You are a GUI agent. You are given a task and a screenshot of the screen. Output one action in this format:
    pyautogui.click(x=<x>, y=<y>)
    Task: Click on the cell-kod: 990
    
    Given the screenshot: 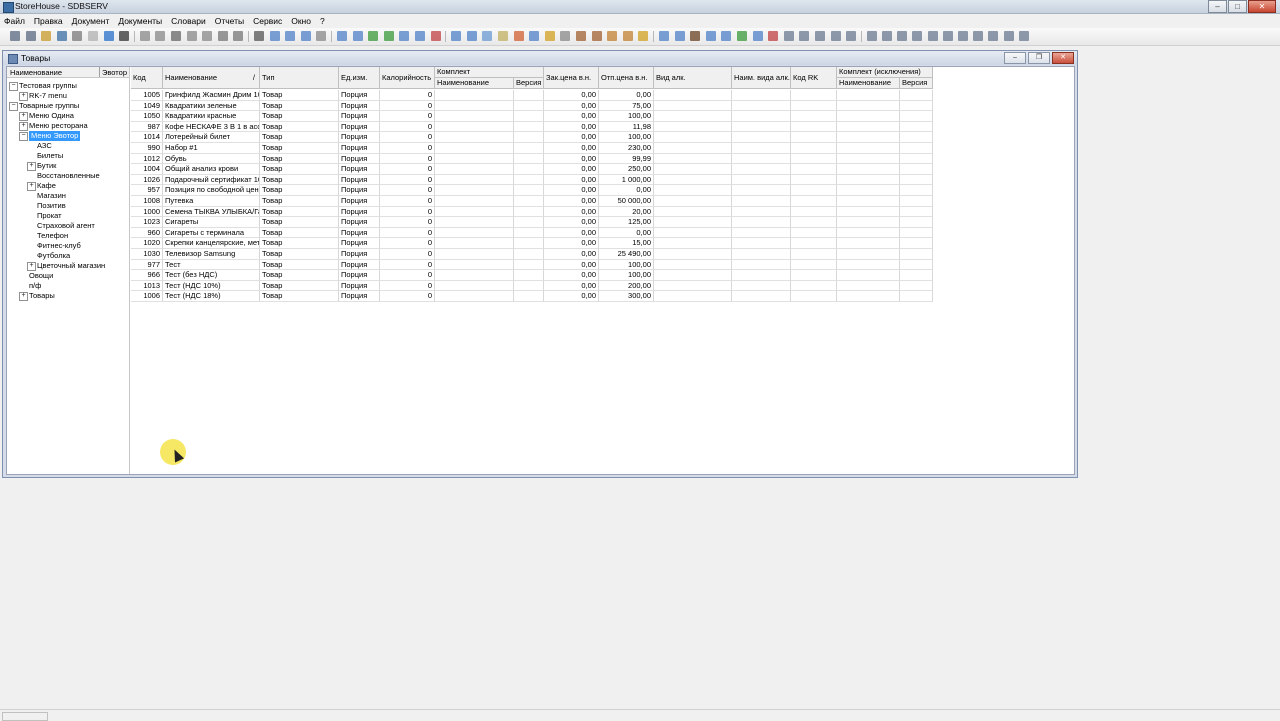 What is the action you would take?
    pyautogui.click(x=147, y=148)
    